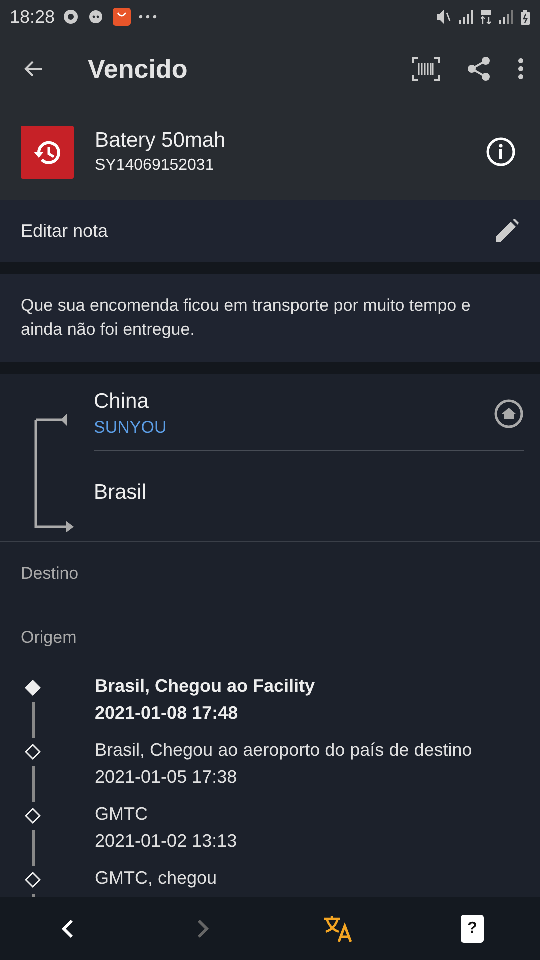 The height and width of the screenshot is (960, 540). I want to click on origin-country: China, so click(122, 402).